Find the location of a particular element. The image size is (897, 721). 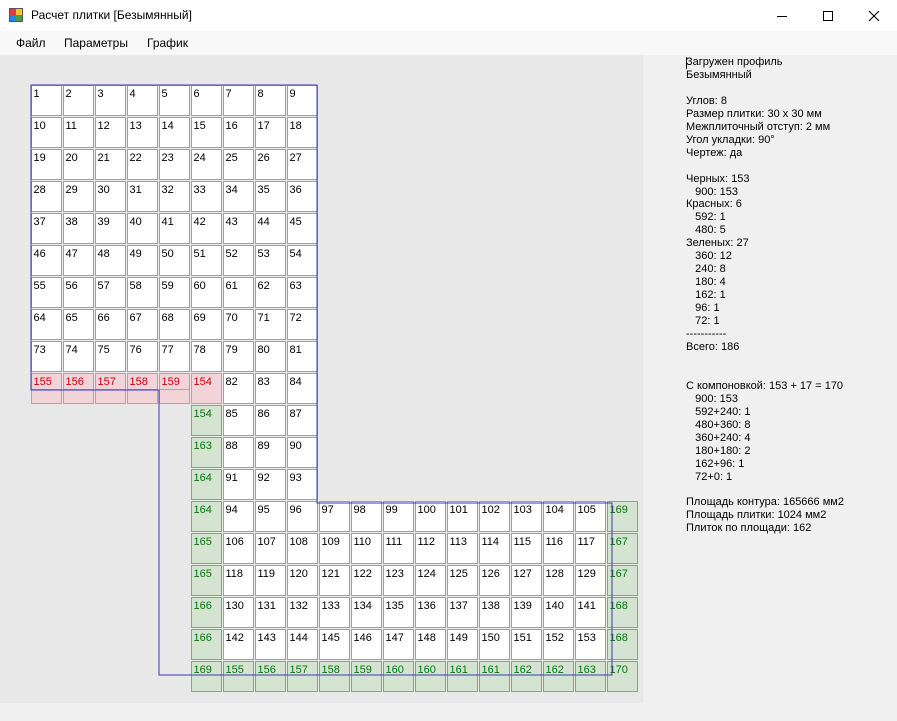

tile-number: 27 is located at coordinates (296, 158).